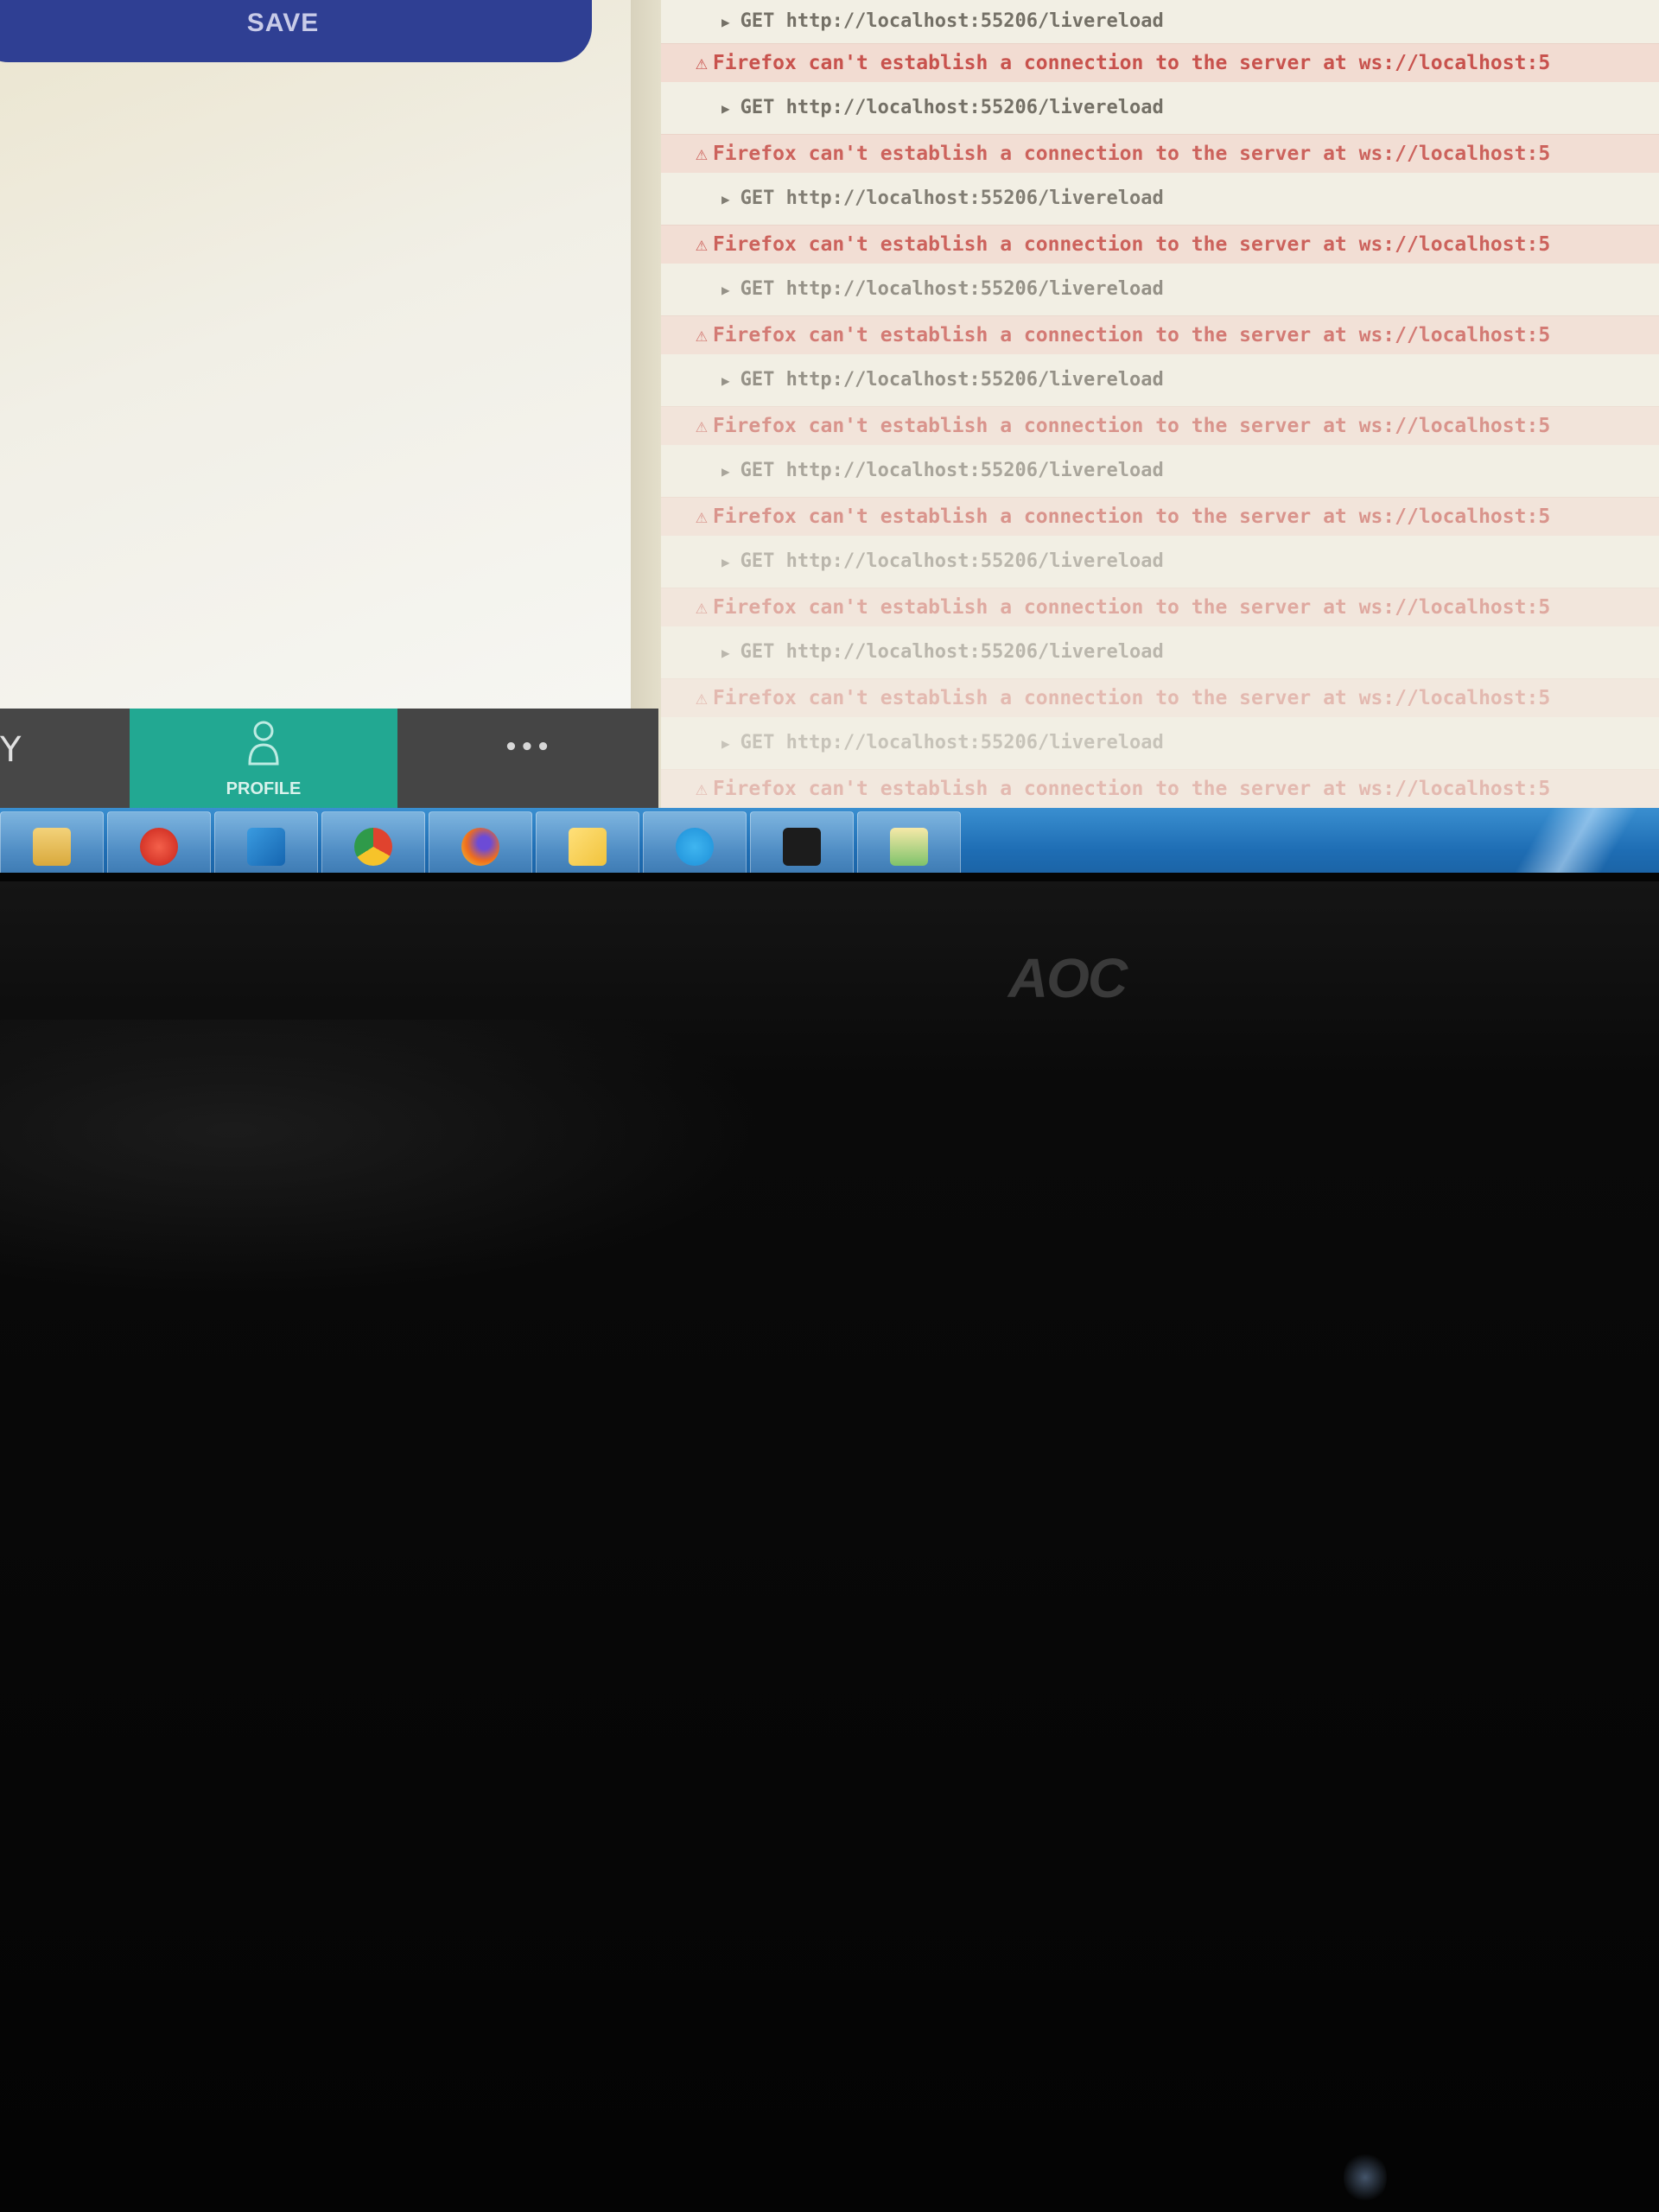 This screenshot has width=1659, height=2212. Describe the element at coordinates (802, 847) in the screenshot. I see `terminal-icon` at that location.